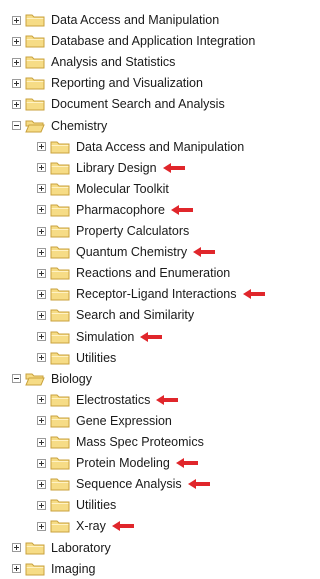 Image resolution: width=320 pixels, height=579 pixels. I want to click on tree-item-label: Sequence Analysis, so click(129, 484).